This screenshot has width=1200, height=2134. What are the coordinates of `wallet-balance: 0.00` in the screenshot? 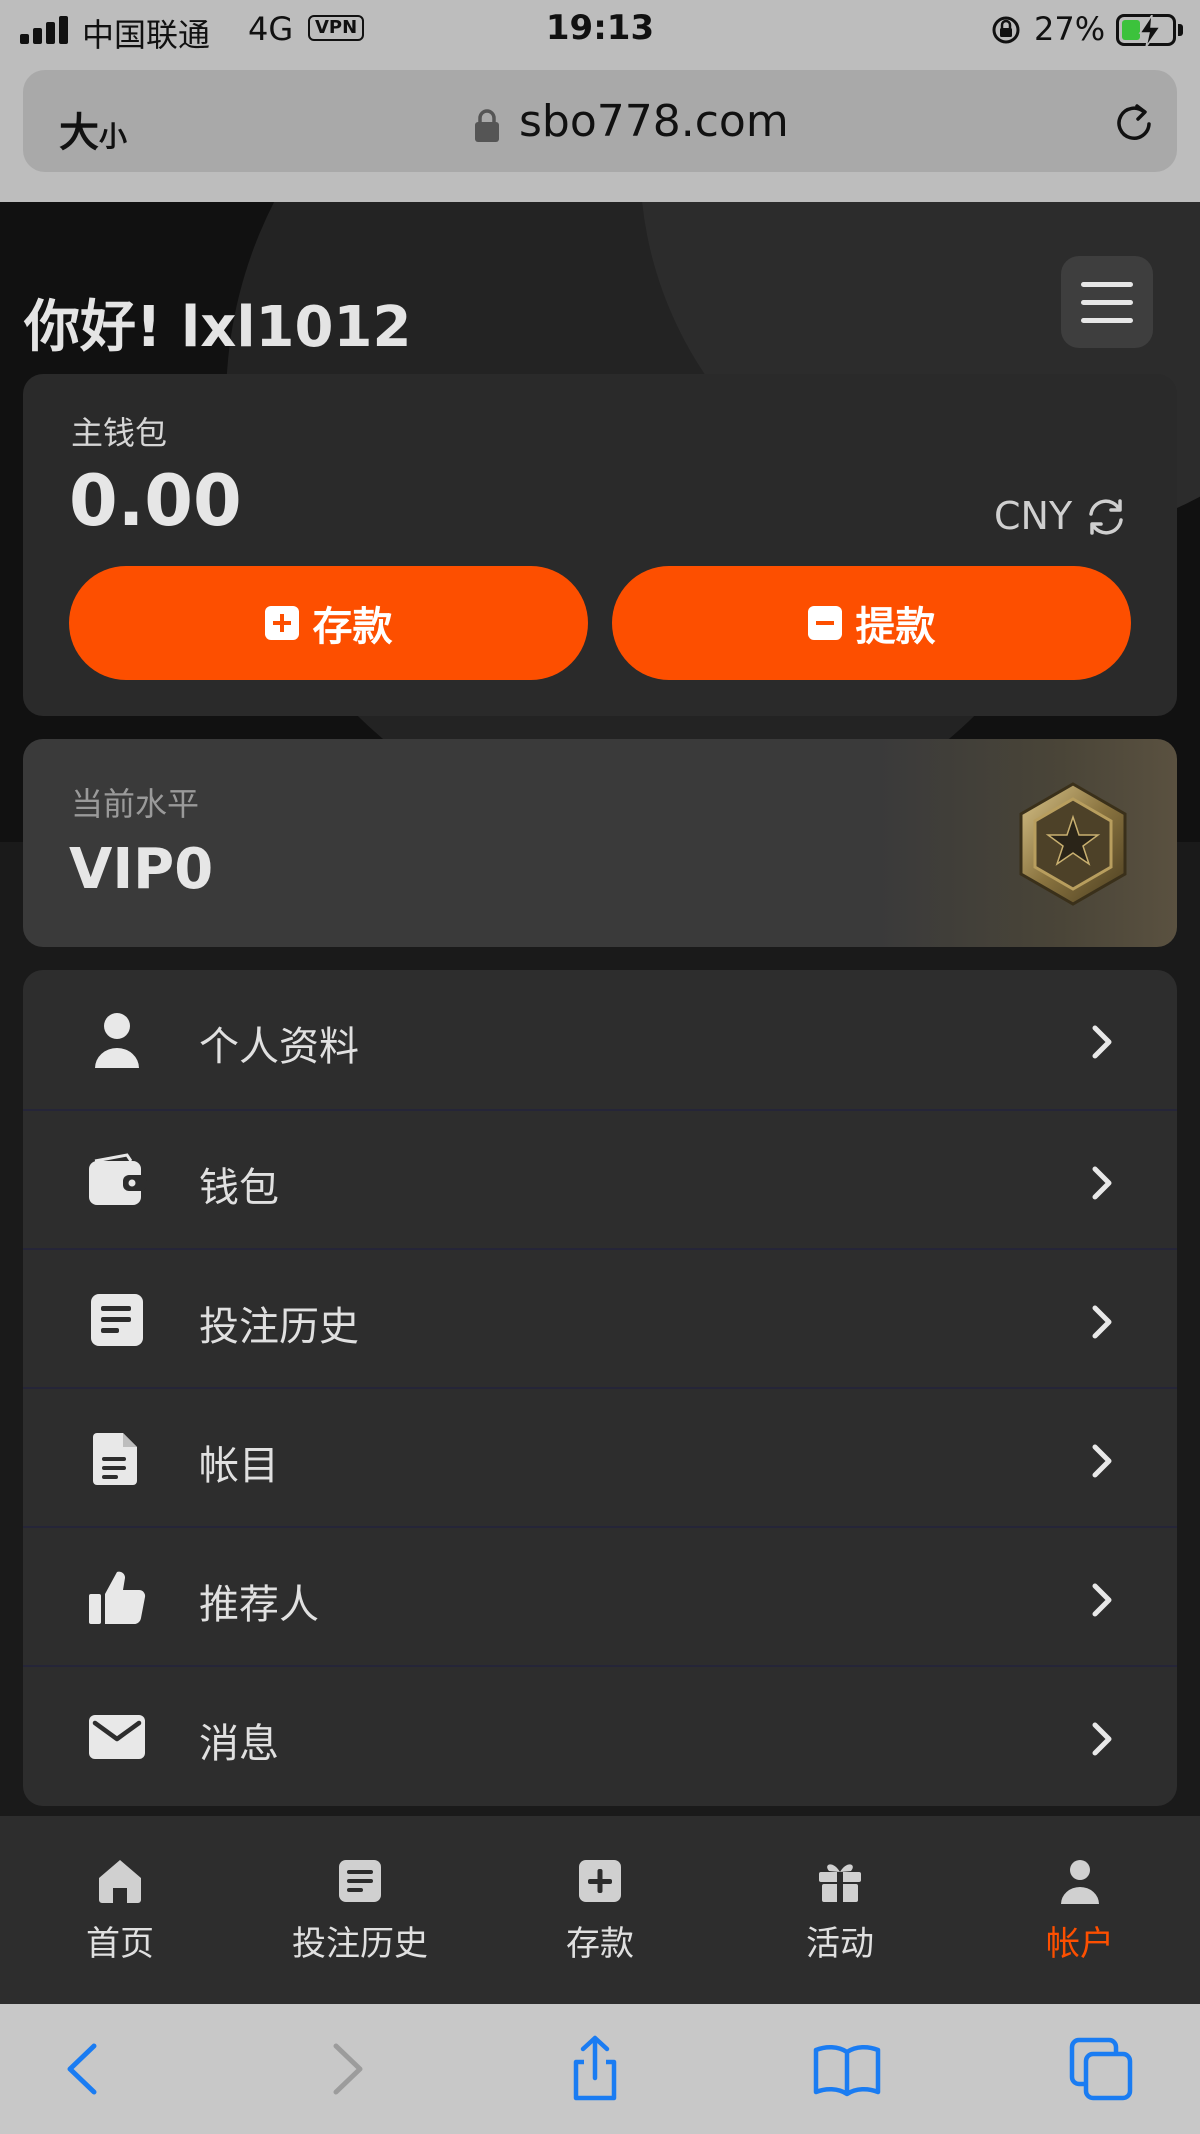 It's located at (155, 501).